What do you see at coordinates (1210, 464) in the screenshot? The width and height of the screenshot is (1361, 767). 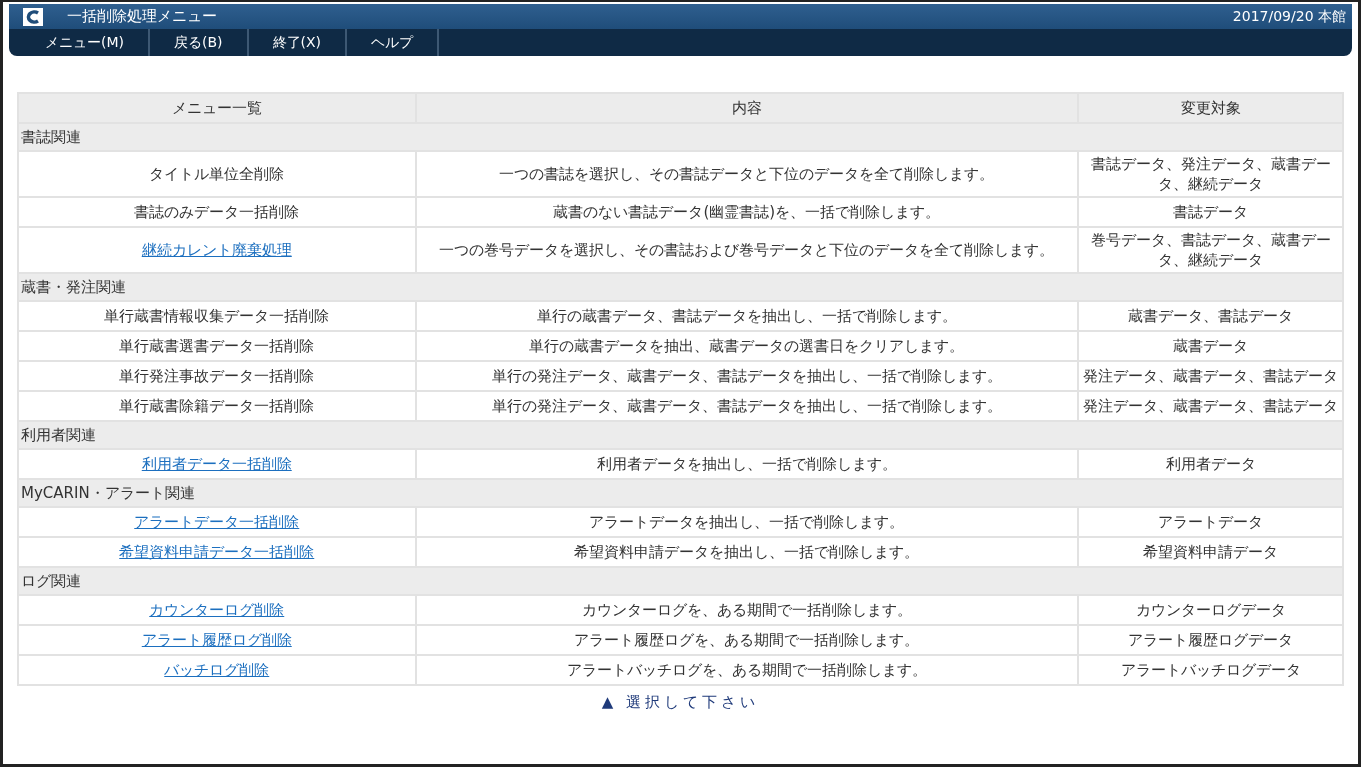 I see `table-cell: 利用者データ` at bounding box center [1210, 464].